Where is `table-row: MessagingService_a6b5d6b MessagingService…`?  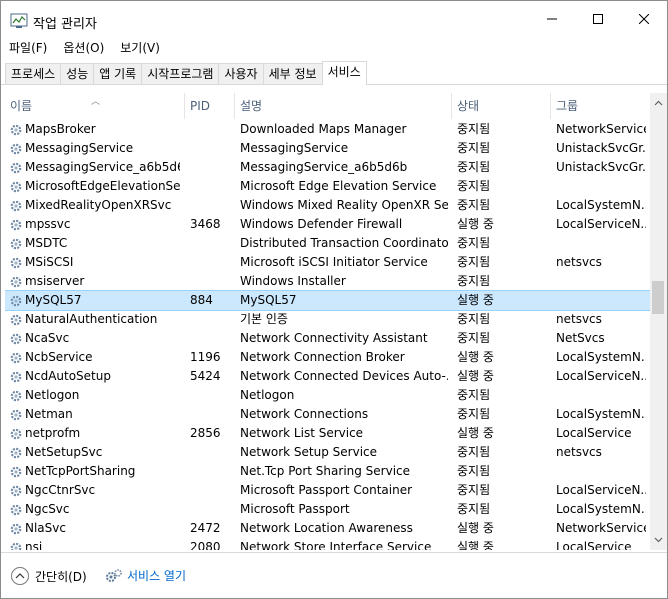 table-row: MessagingService_a6b5d6b MessagingService… is located at coordinates (327, 167).